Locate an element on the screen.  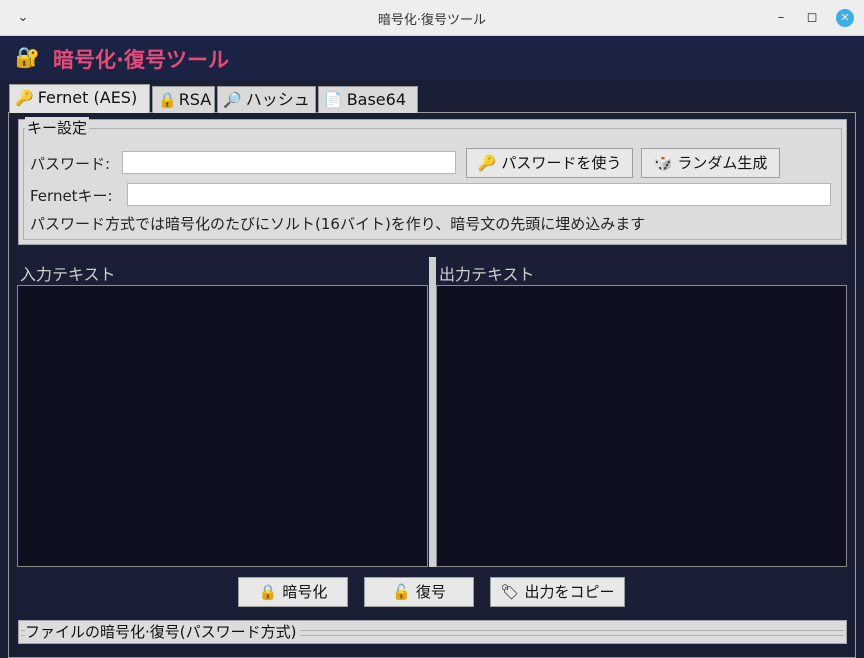
window-title: 暗号化·復号ツール is located at coordinates (432, 20).